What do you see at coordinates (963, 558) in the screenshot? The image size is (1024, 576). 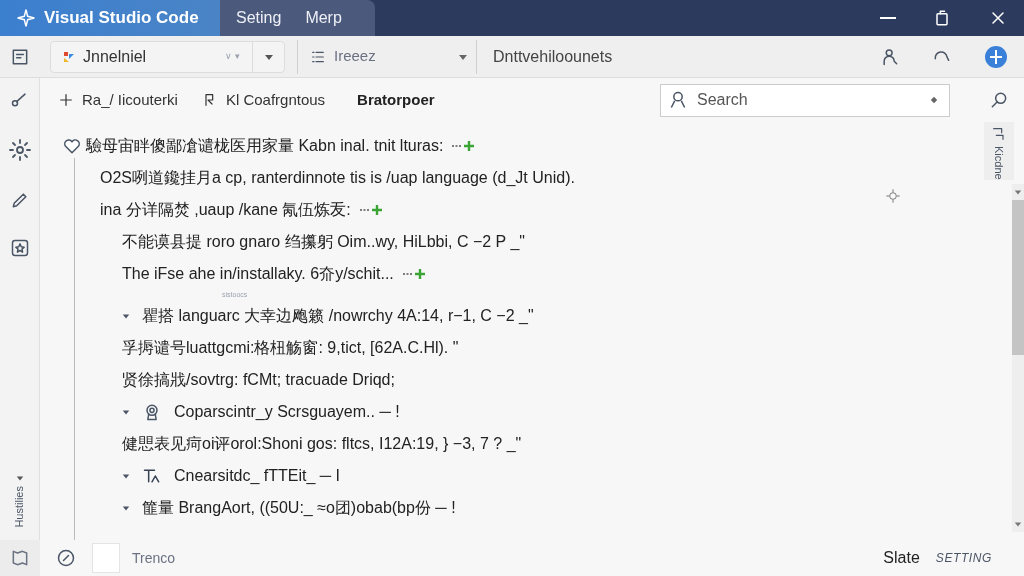 I see `mode-label: SETTING` at bounding box center [963, 558].